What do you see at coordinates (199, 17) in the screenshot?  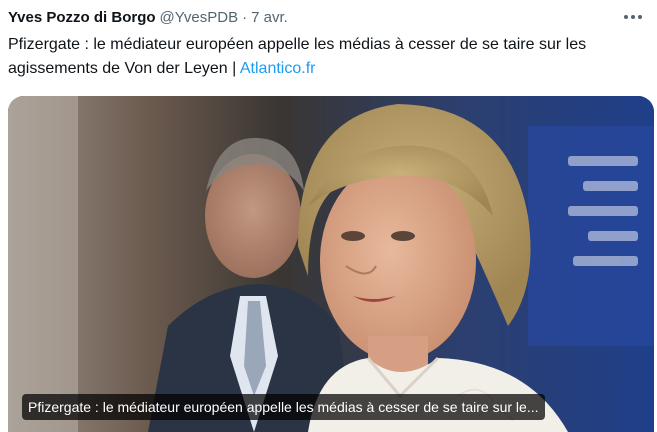 I see `author-handle: @YvesPDB` at bounding box center [199, 17].